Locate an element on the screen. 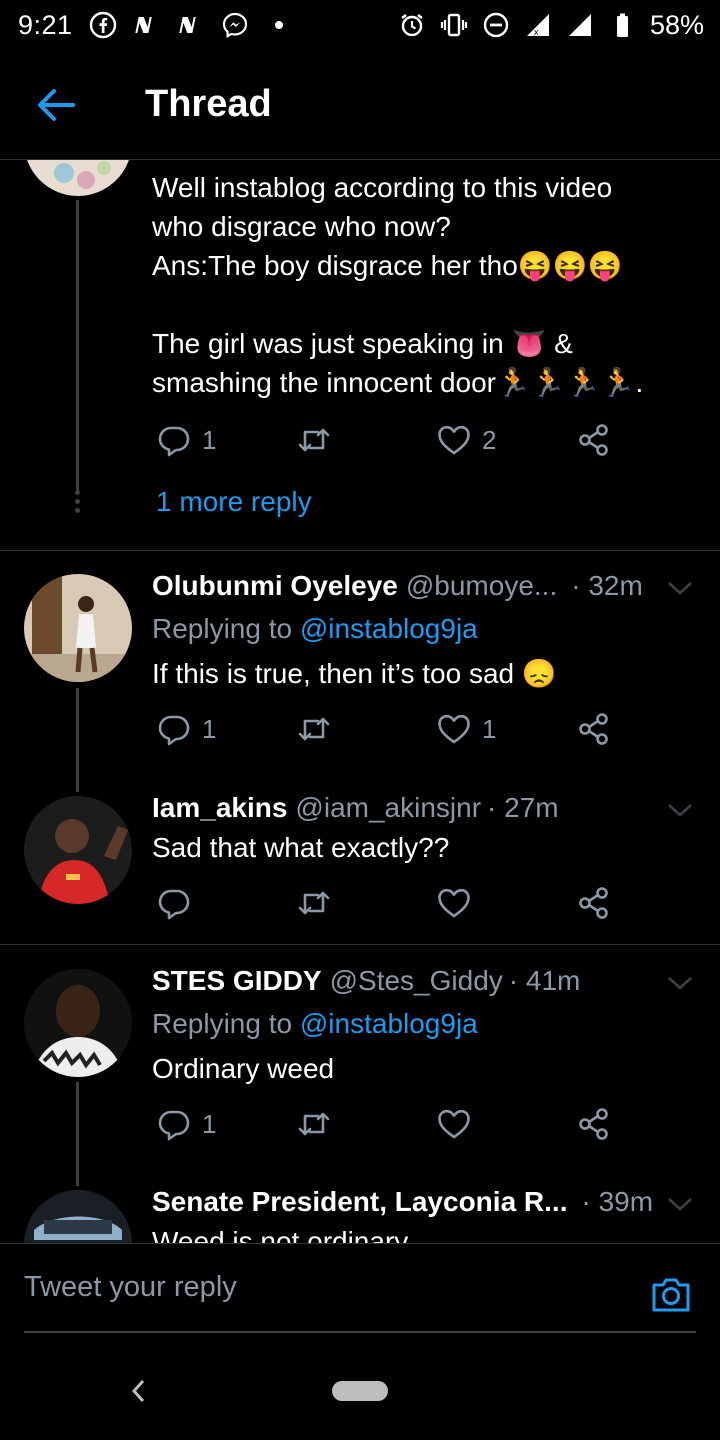  signal-icon: x is located at coordinates (538, 25).